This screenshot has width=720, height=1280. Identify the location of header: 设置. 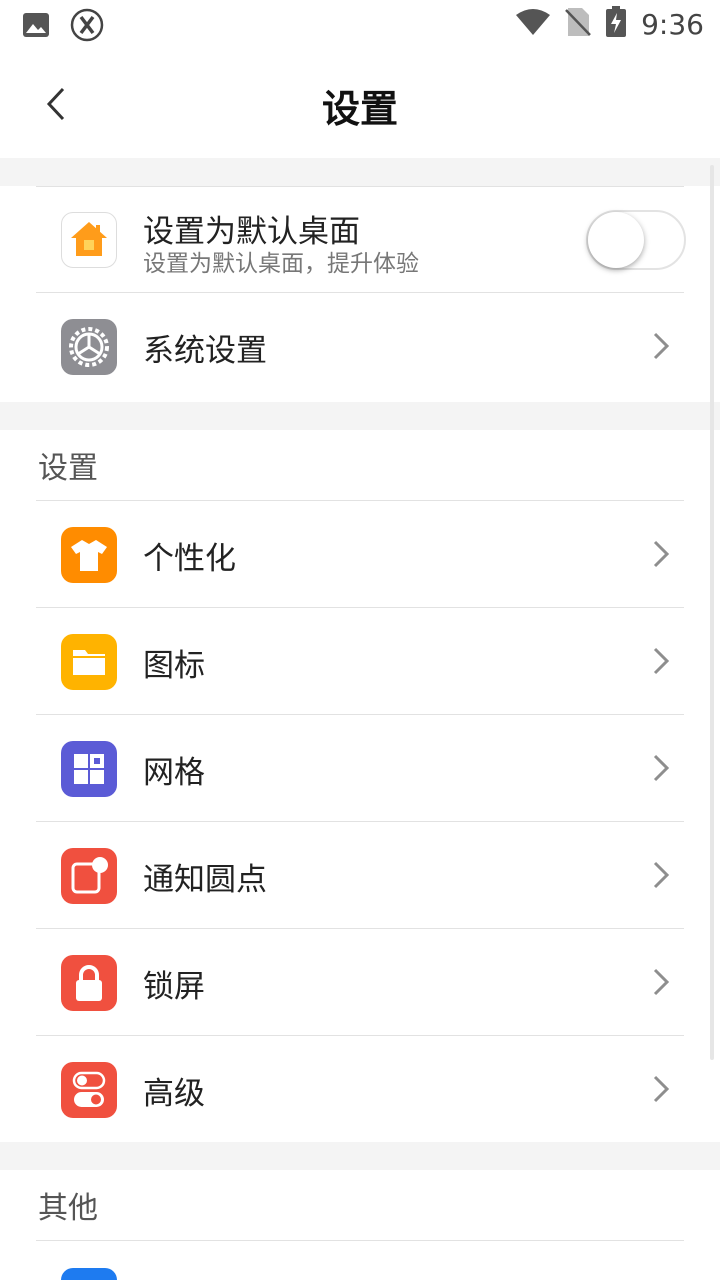
(360, 104).